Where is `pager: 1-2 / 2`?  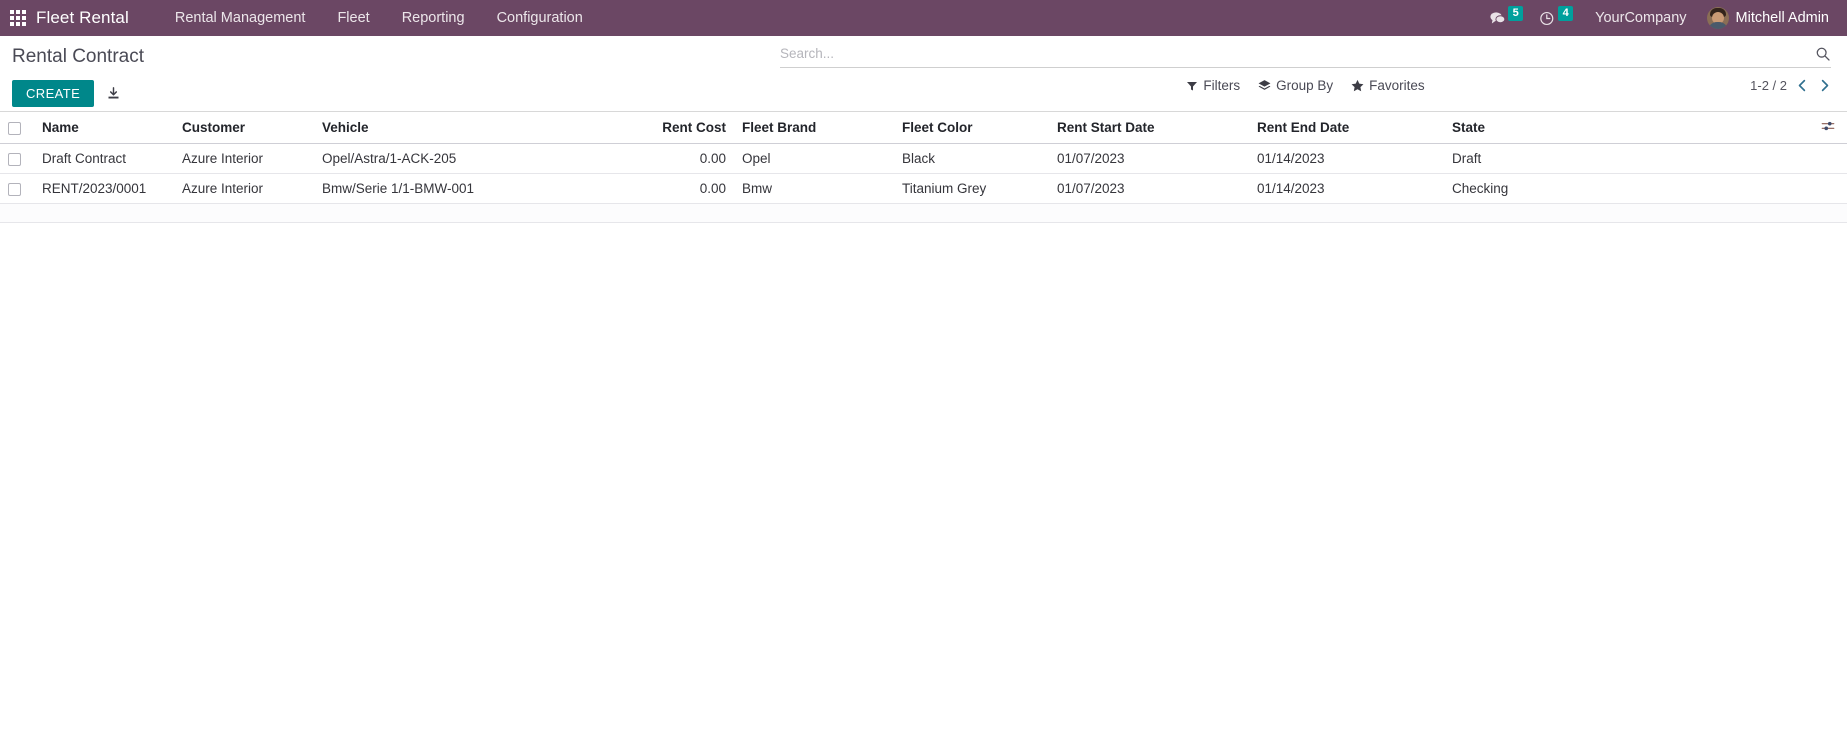 pager: 1-2 / 2 is located at coordinates (1790, 85).